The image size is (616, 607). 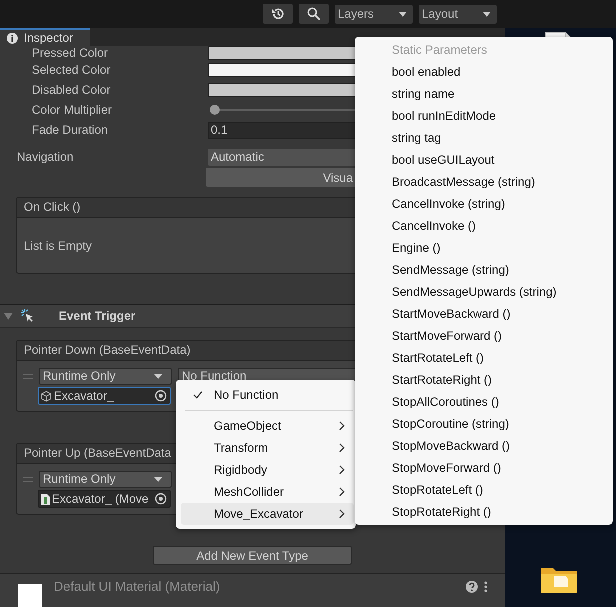 What do you see at coordinates (45, 157) in the screenshot?
I see `property-label: Navigation` at bounding box center [45, 157].